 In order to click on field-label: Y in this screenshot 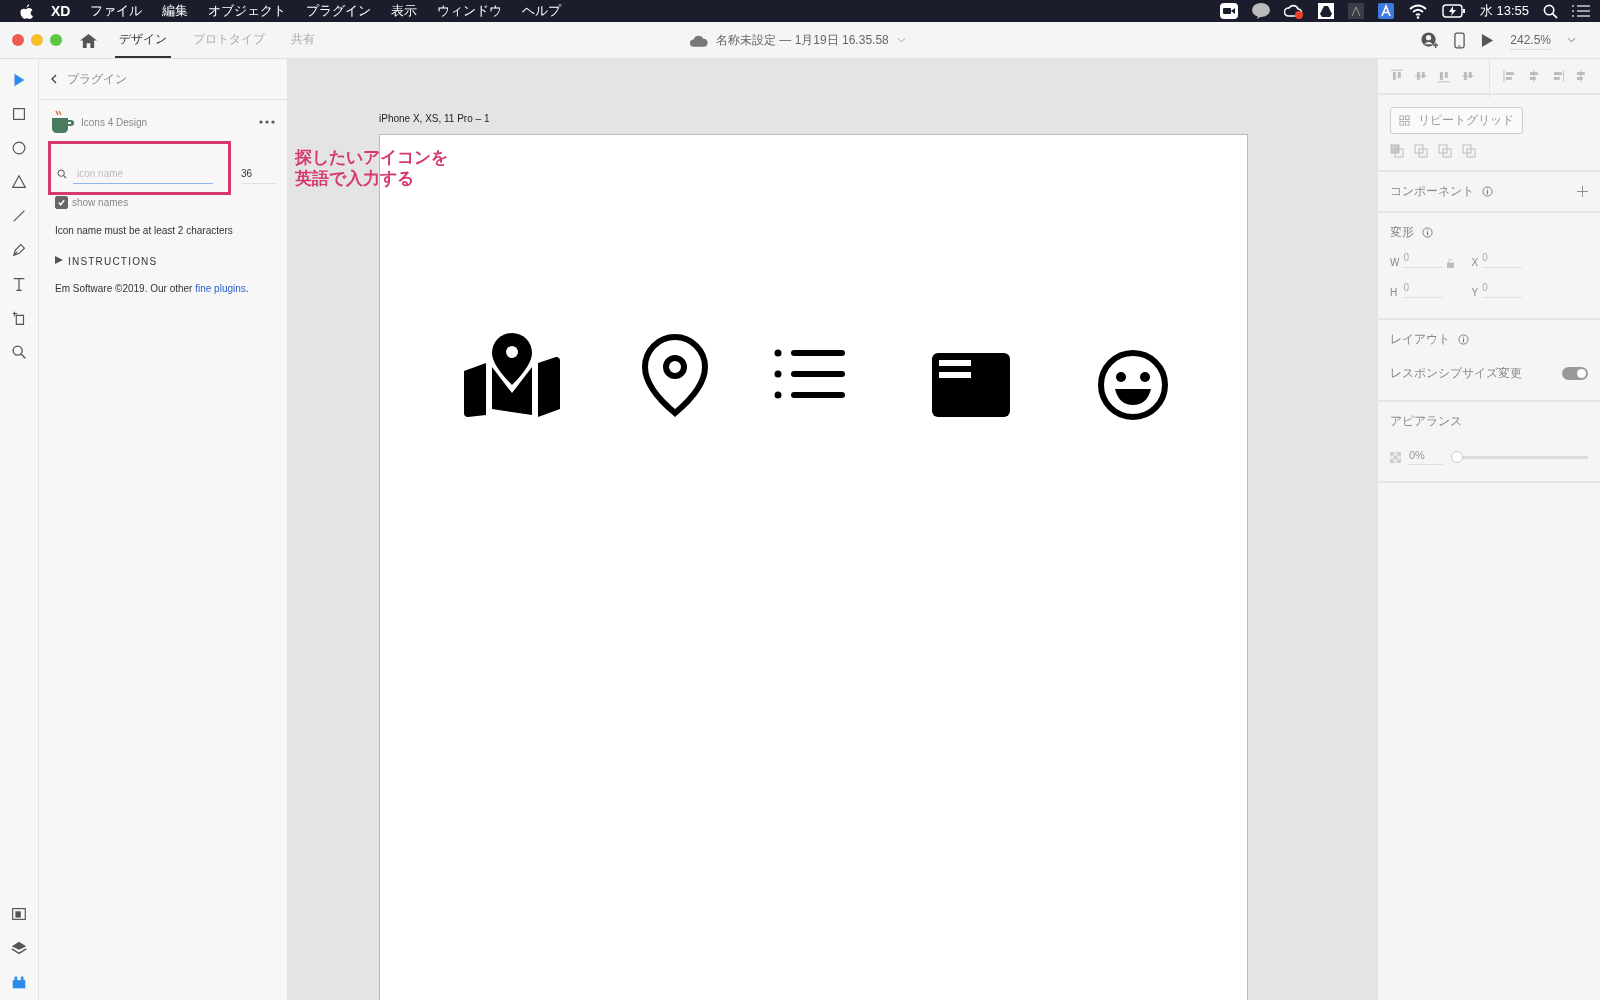, I will do `click(1475, 292)`.